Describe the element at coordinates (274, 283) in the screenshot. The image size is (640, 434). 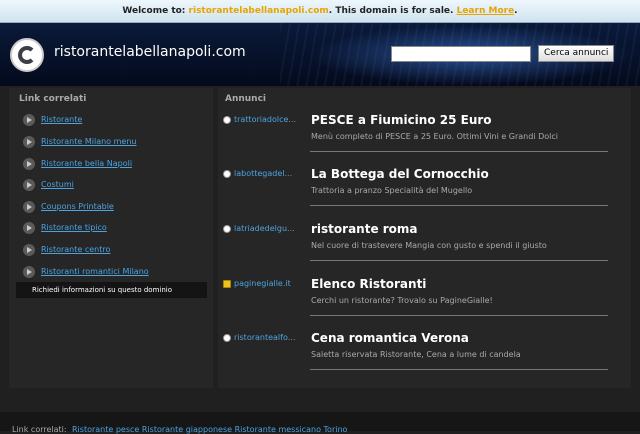
I see `ad-source-link: paginegialle.it` at that location.